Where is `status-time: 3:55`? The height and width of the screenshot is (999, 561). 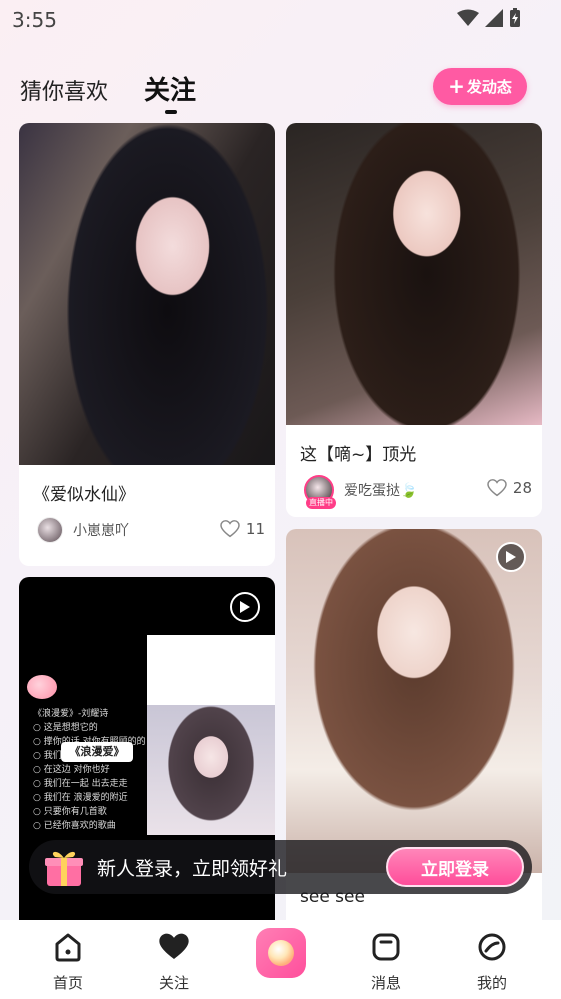
status-time: 3:55 is located at coordinates (34, 20).